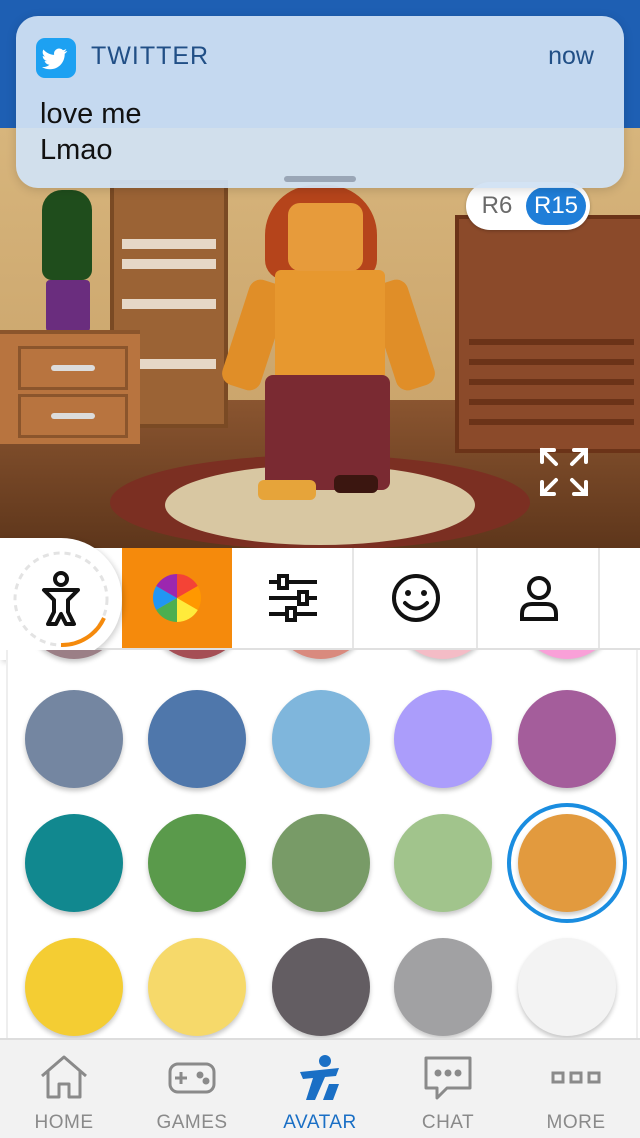 The image size is (640, 1138). Describe the element at coordinates (70, 387) in the screenshot. I see `drawers-decor` at that location.